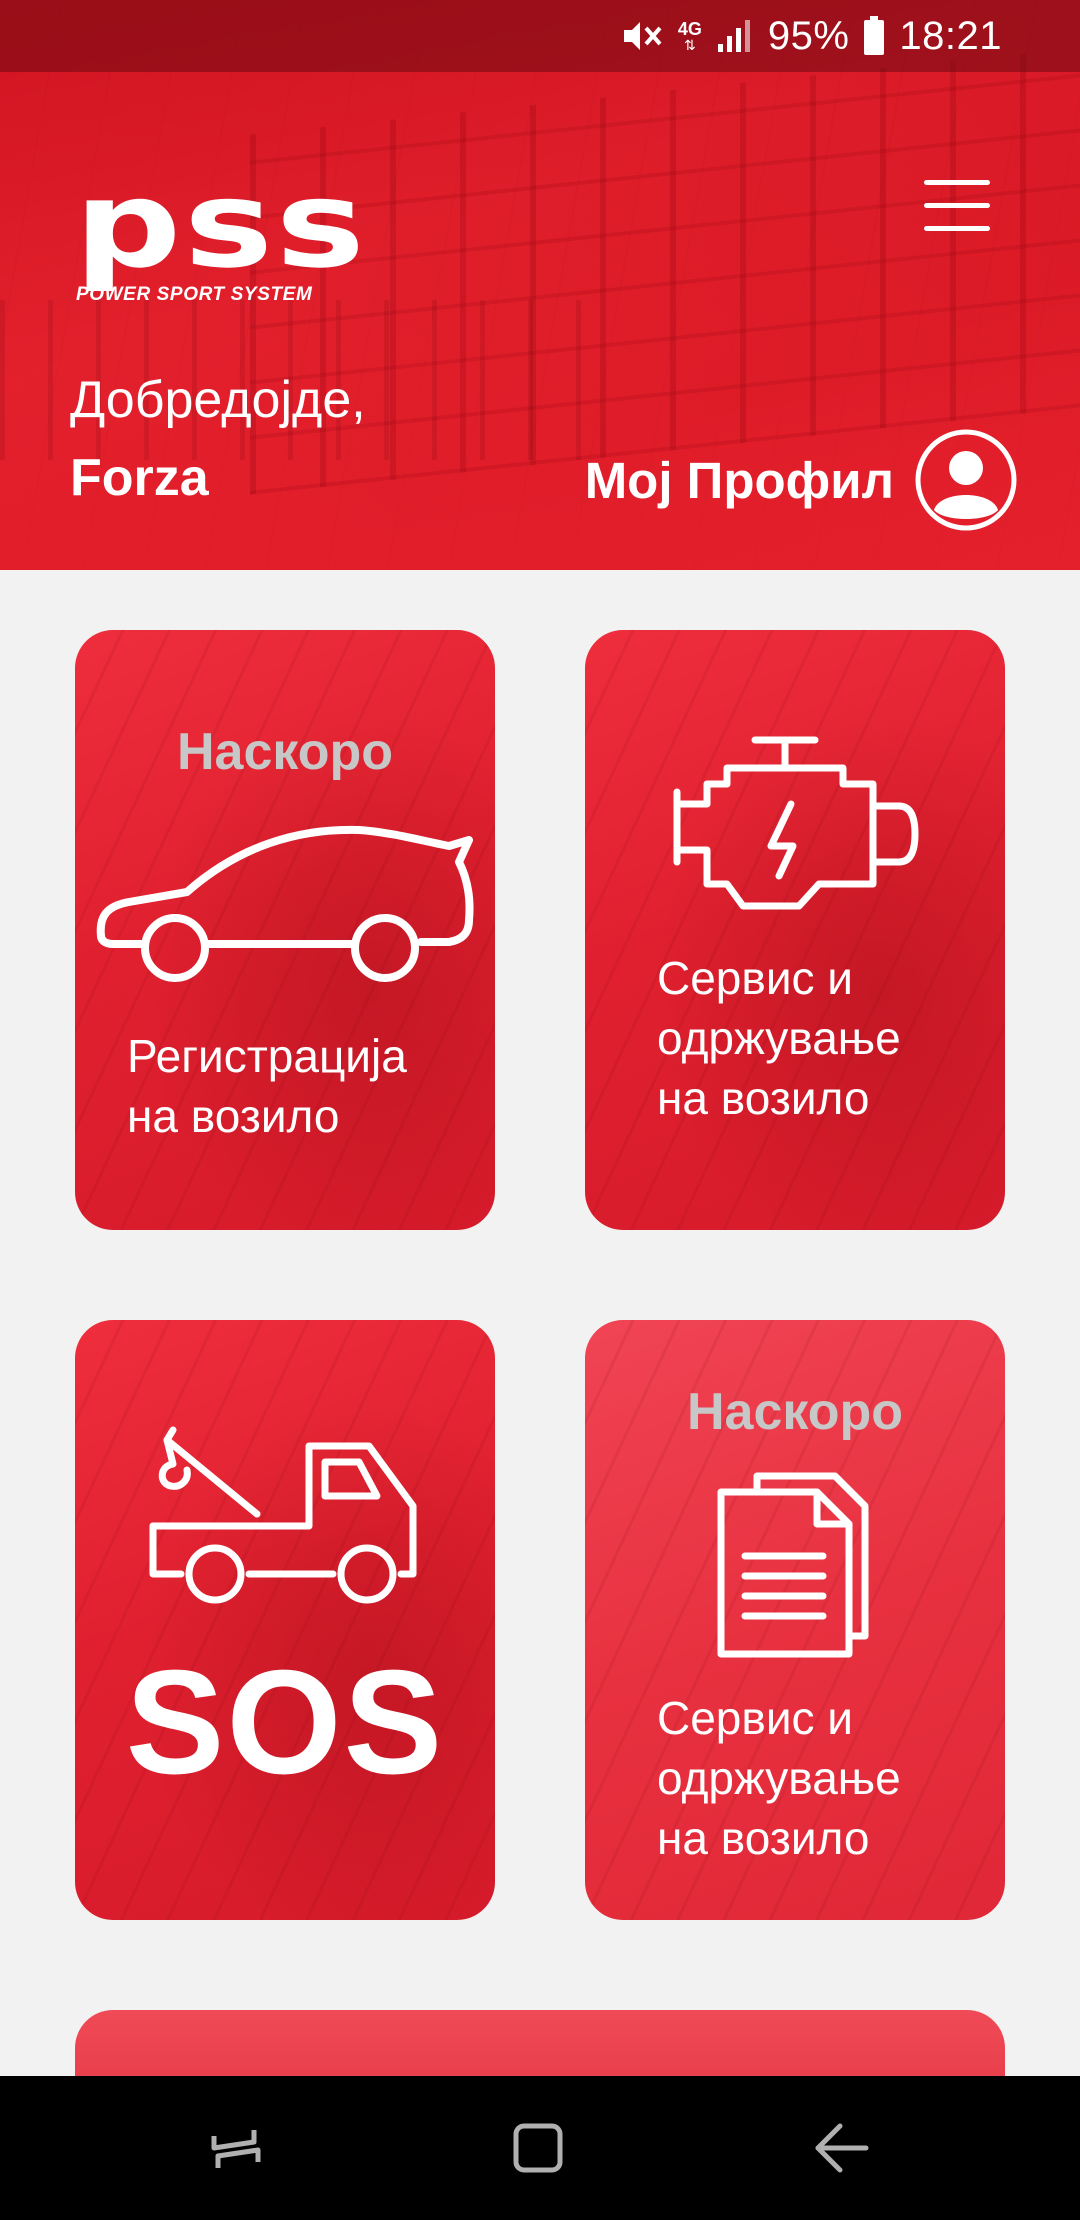  Describe the element at coordinates (540, 36) in the screenshot. I see `status-bar: 4G ⇅ 95% 18:21` at that location.